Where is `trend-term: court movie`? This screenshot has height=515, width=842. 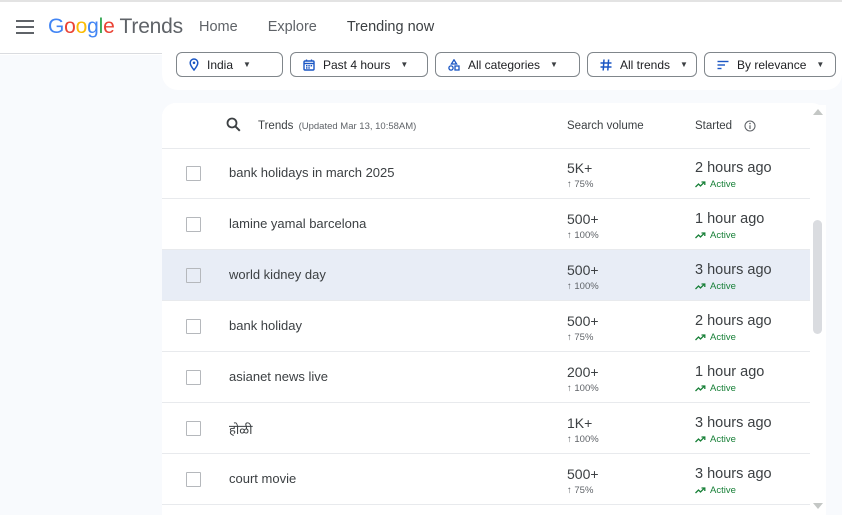 trend-term: court movie is located at coordinates (262, 478).